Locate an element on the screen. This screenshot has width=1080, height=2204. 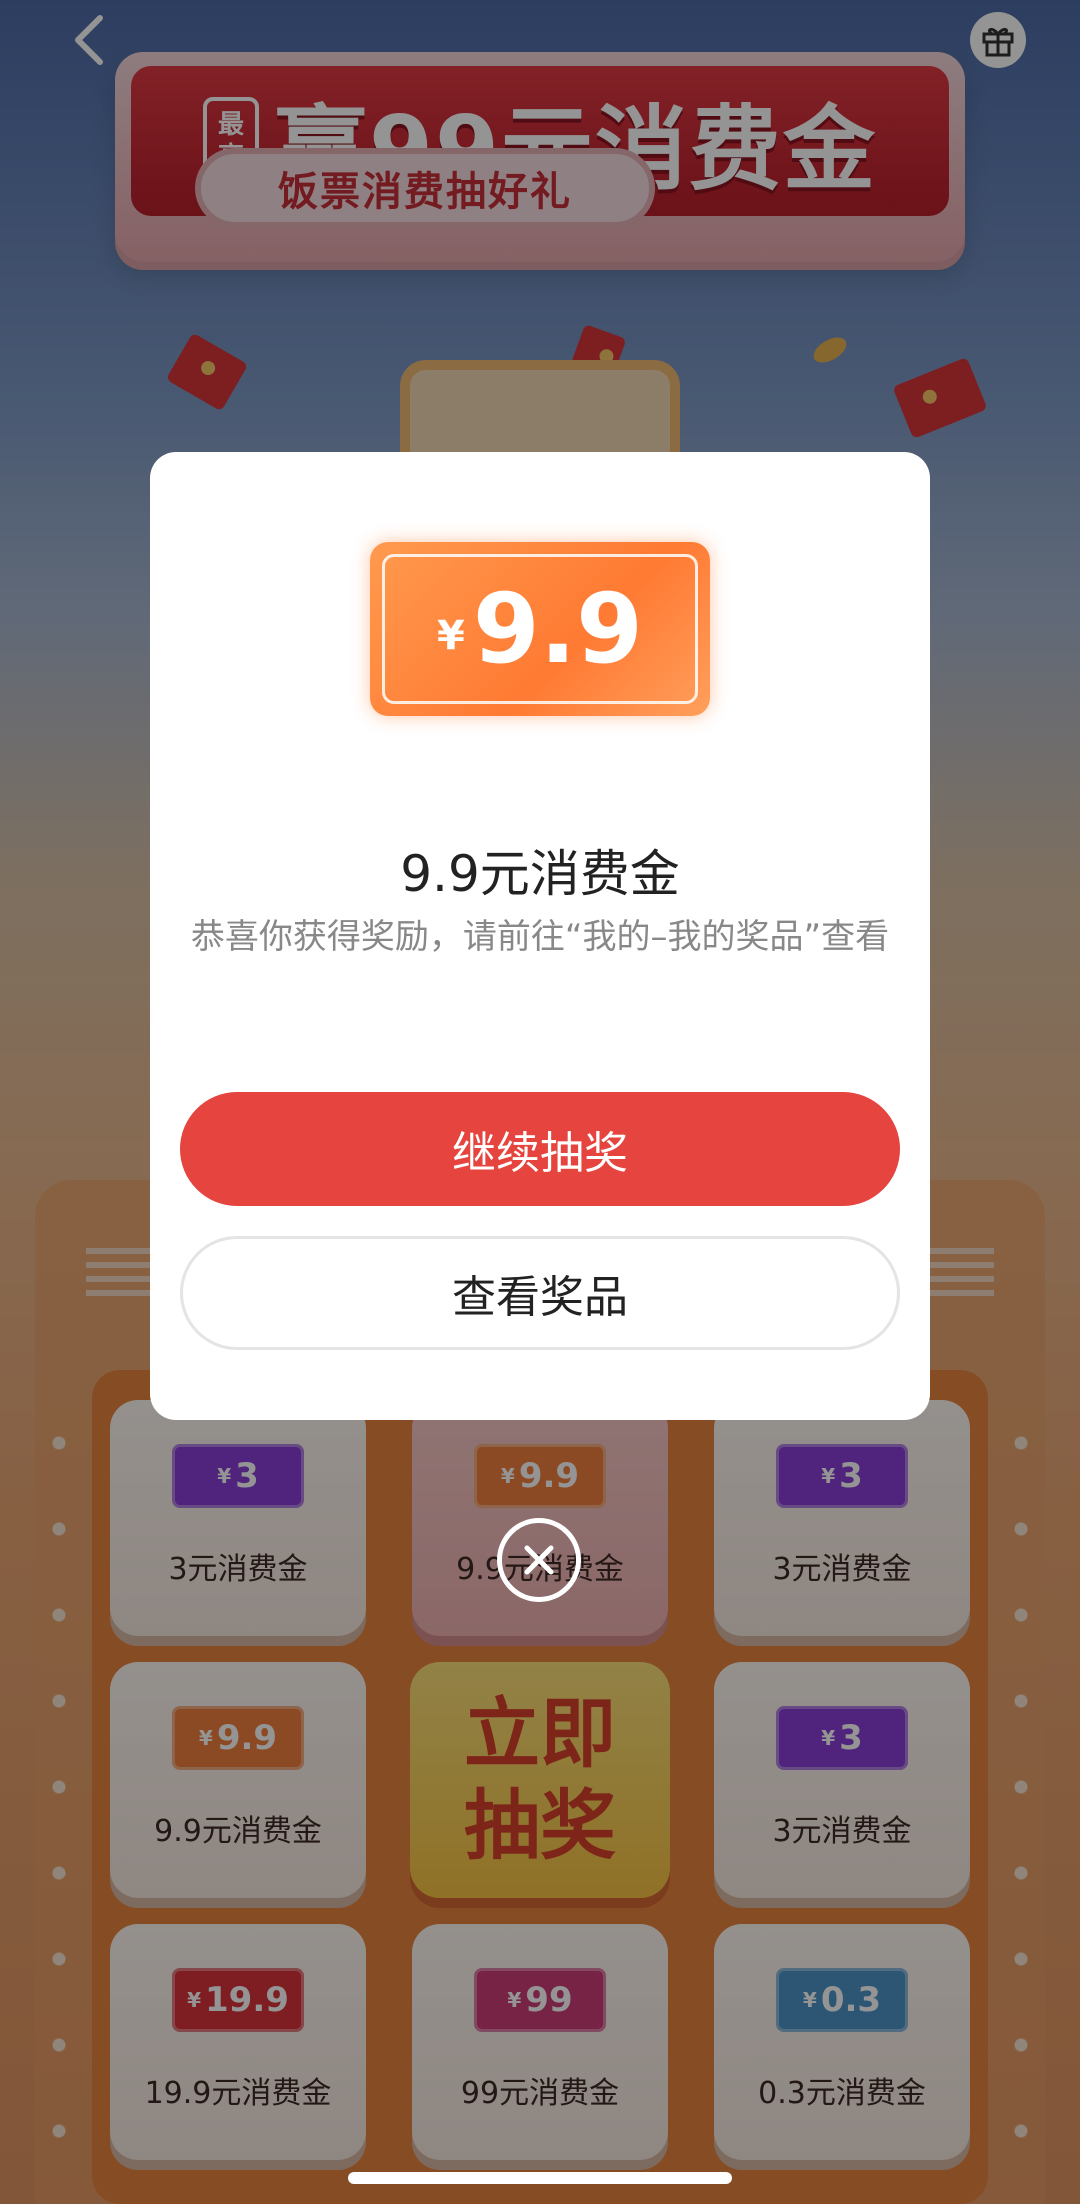
close-dialog-button is located at coordinates (539, 1560).